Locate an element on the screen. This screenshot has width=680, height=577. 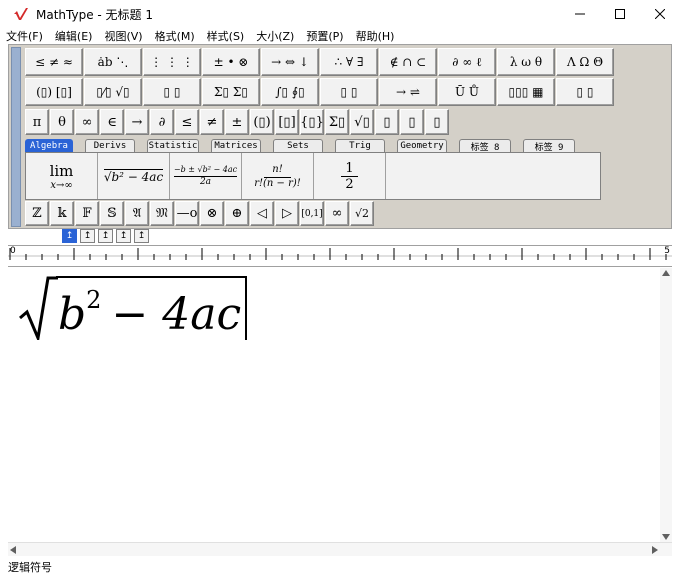
menu-style: 样式(S) is located at coordinates (226, 36).